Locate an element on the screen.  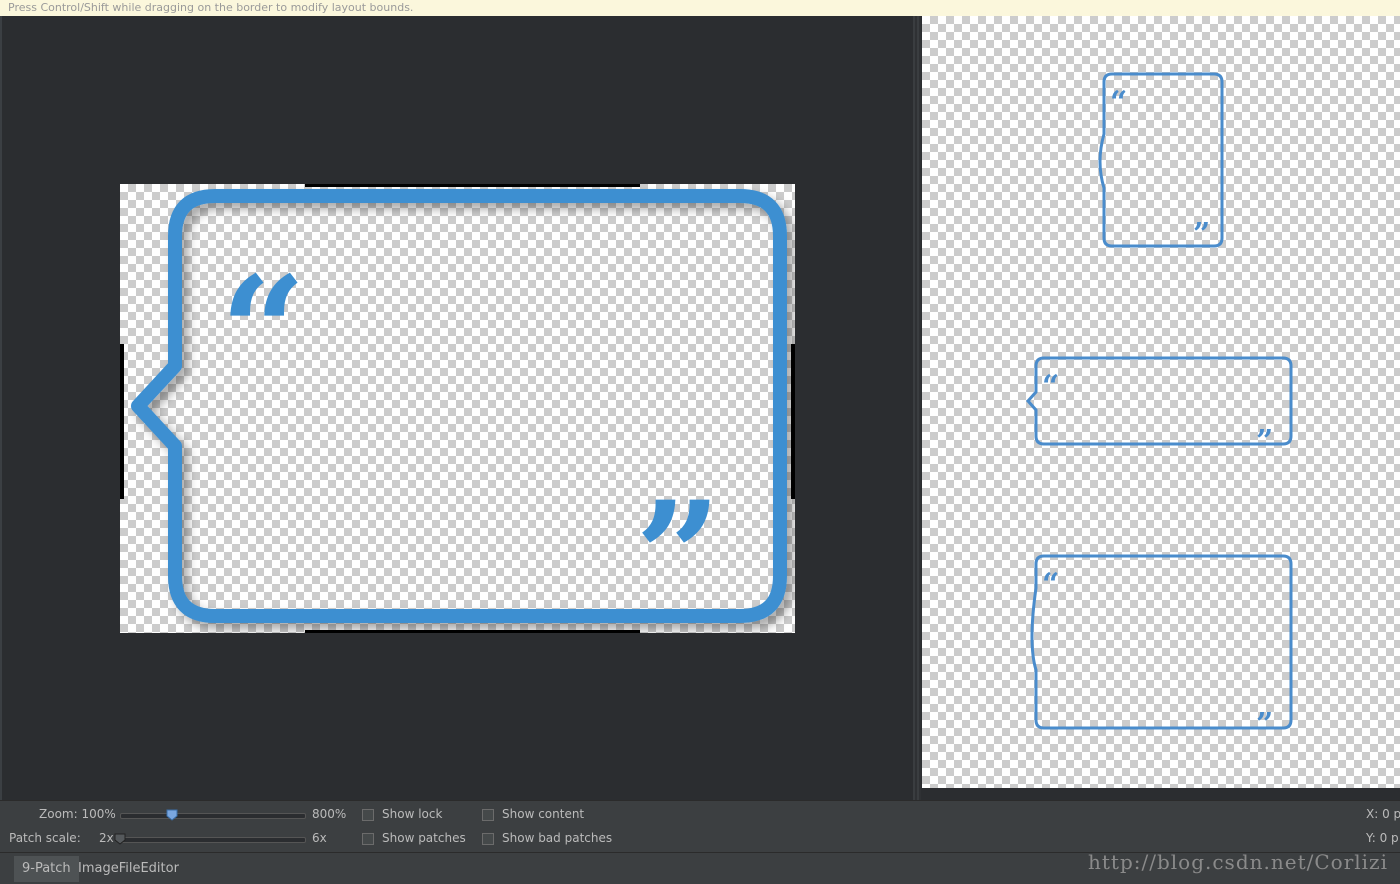
zoom-label: Zoom: 100% is located at coordinates (77, 814).